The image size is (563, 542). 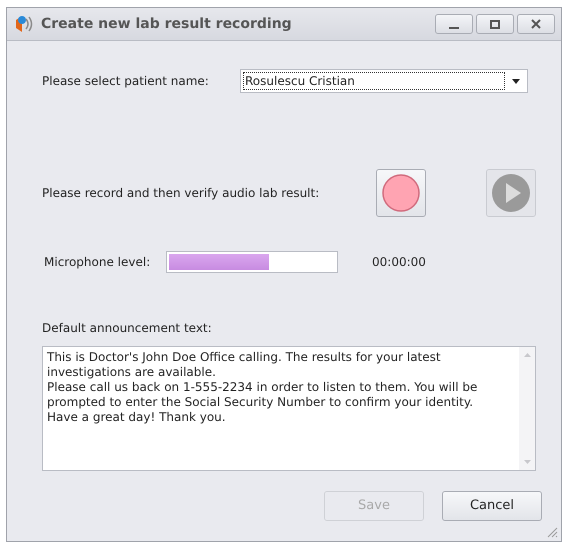 What do you see at coordinates (552, 532) in the screenshot?
I see `resize-grip-icon` at bounding box center [552, 532].